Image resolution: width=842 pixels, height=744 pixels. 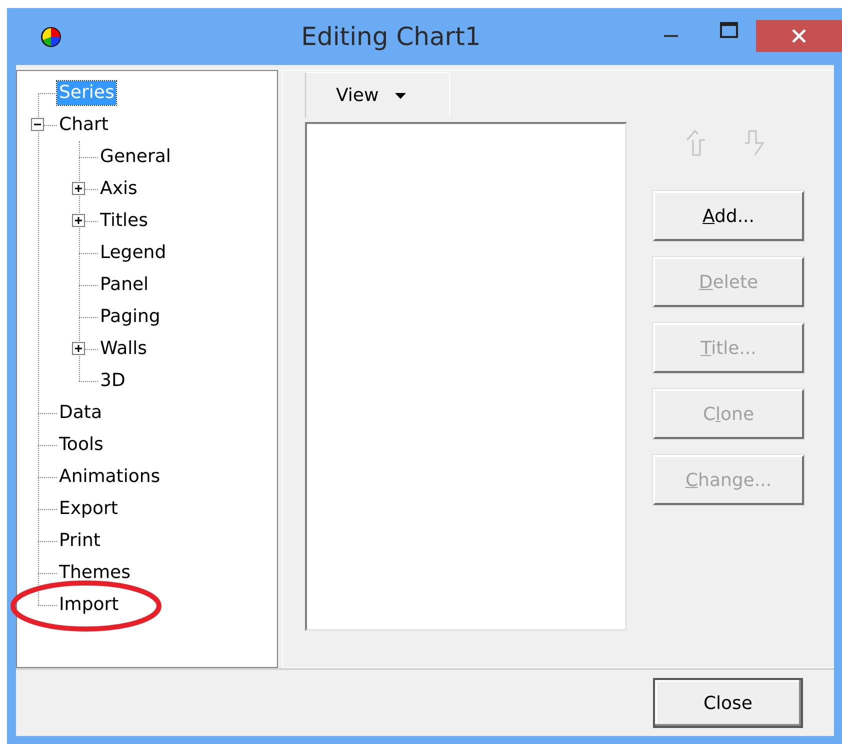 I want to click on maximize-icon, so click(x=729, y=30).